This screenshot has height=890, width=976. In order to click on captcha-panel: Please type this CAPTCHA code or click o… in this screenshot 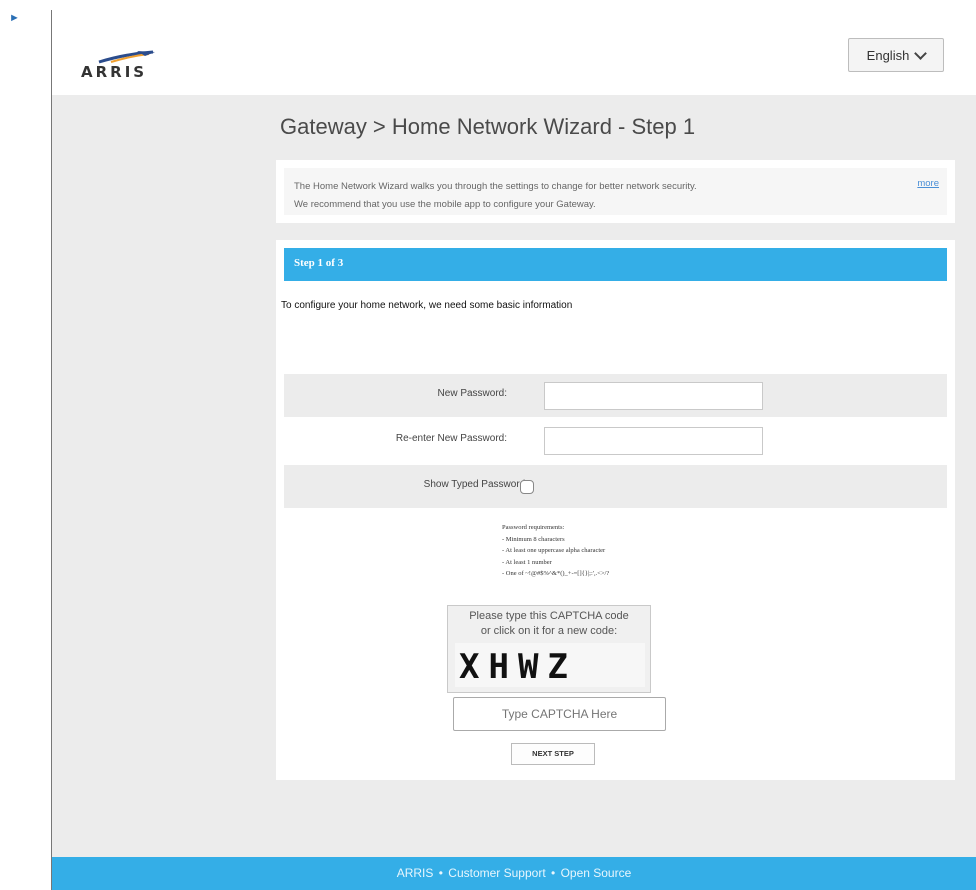, I will do `click(549, 649)`.